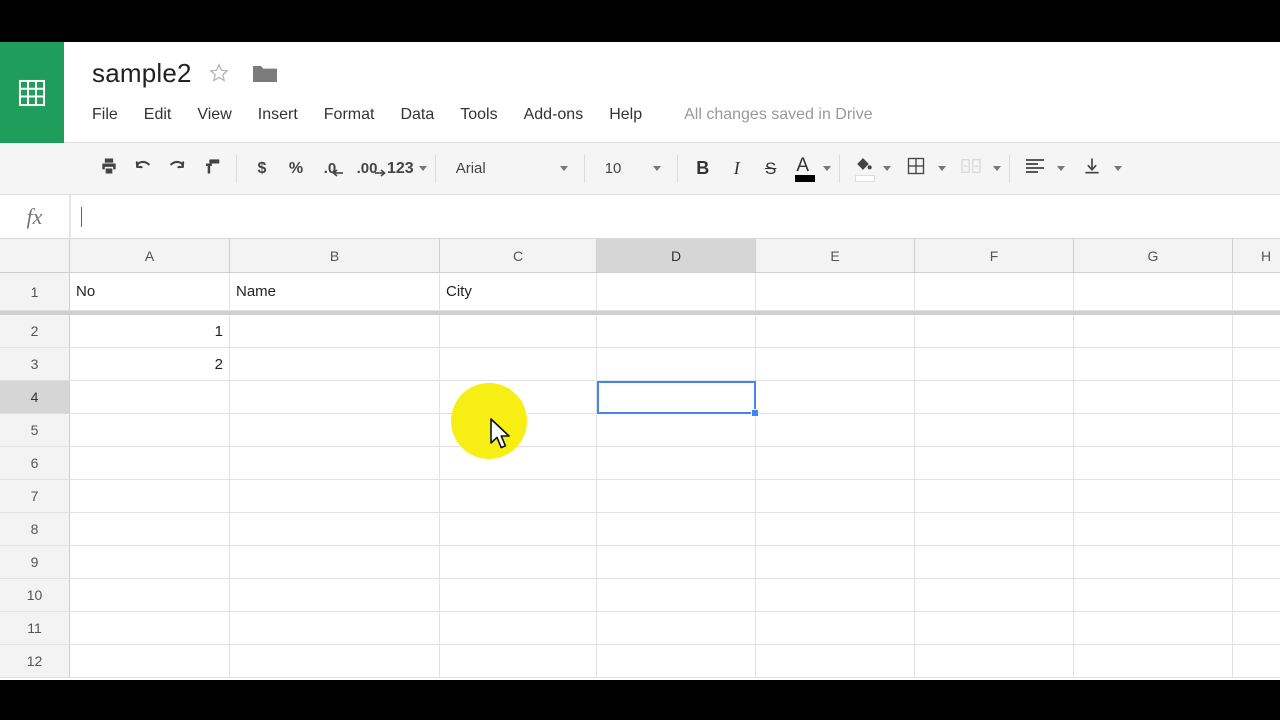 This screenshot has width=1280, height=720. I want to click on menu-item-tools: Tools, so click(485, 115).